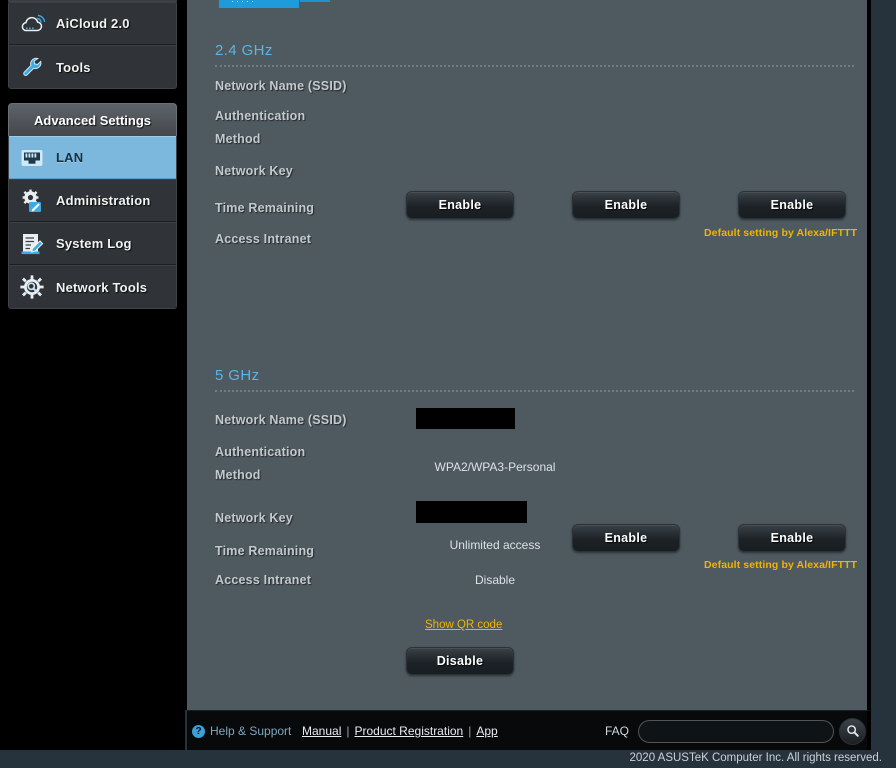  I want to click on sidebar-top-group: AiCloud 2.0 Tools, so click(92, 45).